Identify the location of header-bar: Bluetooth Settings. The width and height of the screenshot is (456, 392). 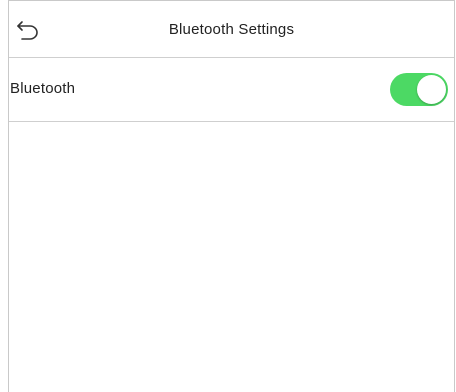
(231, 29).